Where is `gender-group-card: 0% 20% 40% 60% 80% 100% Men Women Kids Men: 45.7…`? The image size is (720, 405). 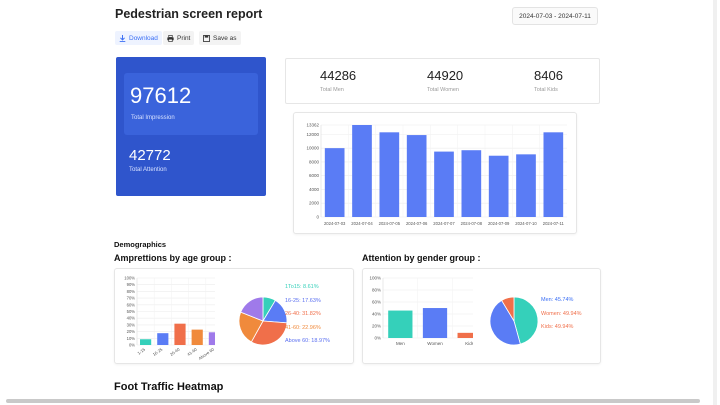 gender-group-card: 0% 20% 40% 60% 80% 100% Men Women Kids Men: 45.7… is located at coordinates (481, 316).